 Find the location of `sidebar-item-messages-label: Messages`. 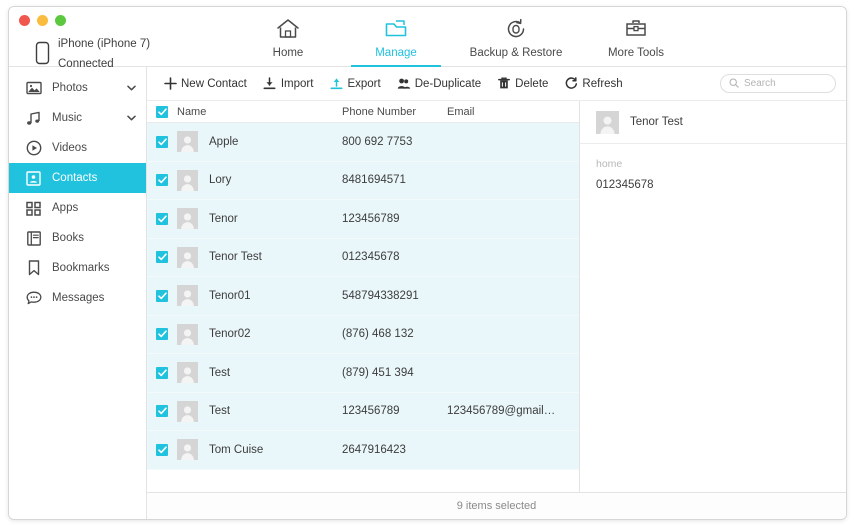

sidebar-item-messages-label: Messages is located at coordinates (78, 298).